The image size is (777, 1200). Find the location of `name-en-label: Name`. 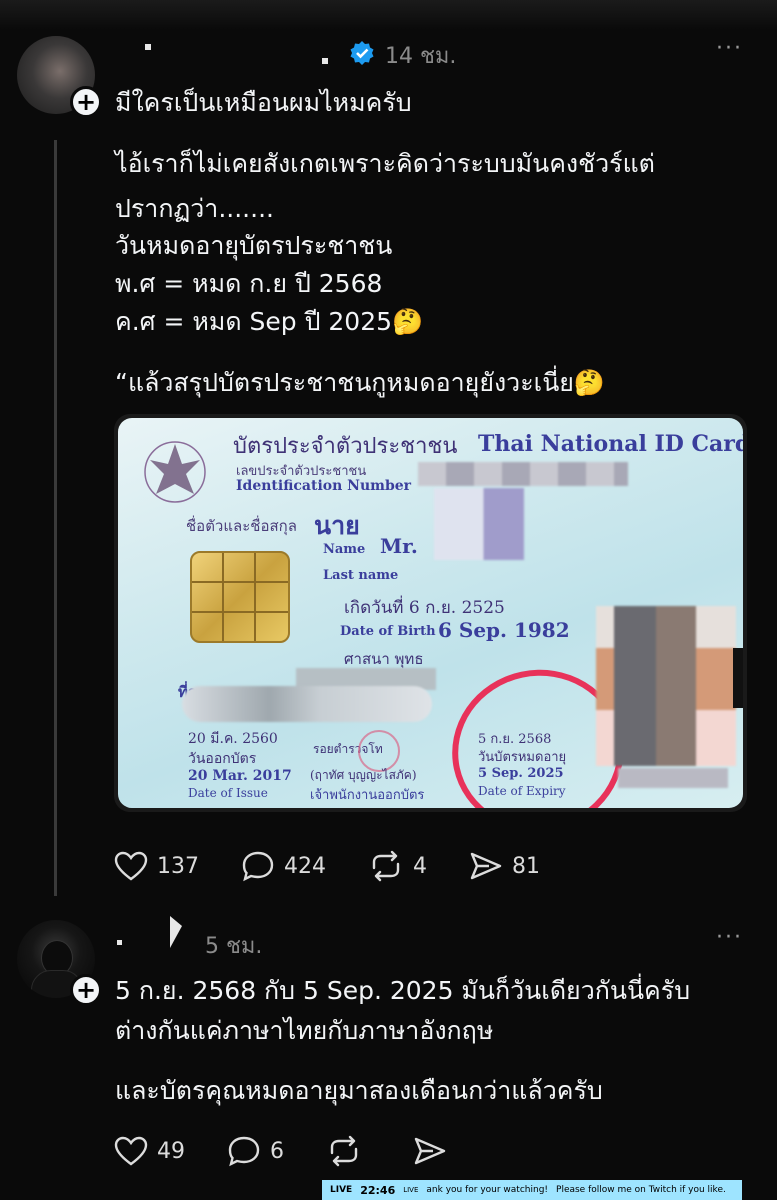

name-en-label: Name is located at coordinates (344, 549).